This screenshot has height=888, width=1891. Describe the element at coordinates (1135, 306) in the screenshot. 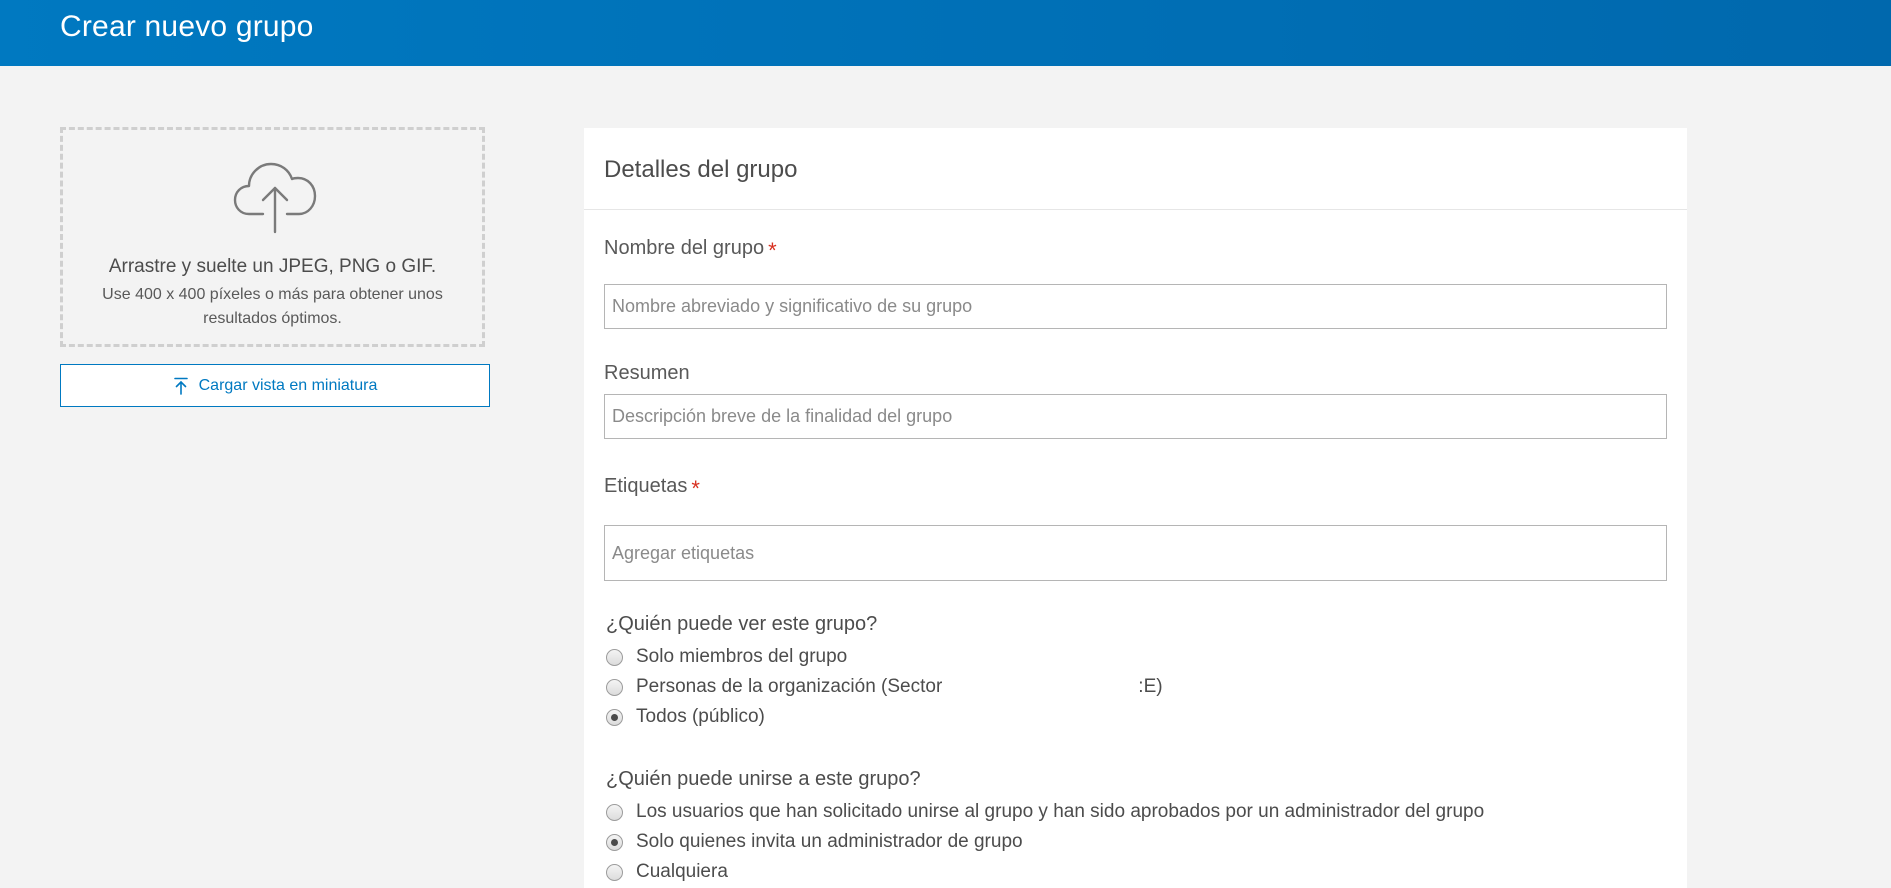

I see `group-name-input` at that location.